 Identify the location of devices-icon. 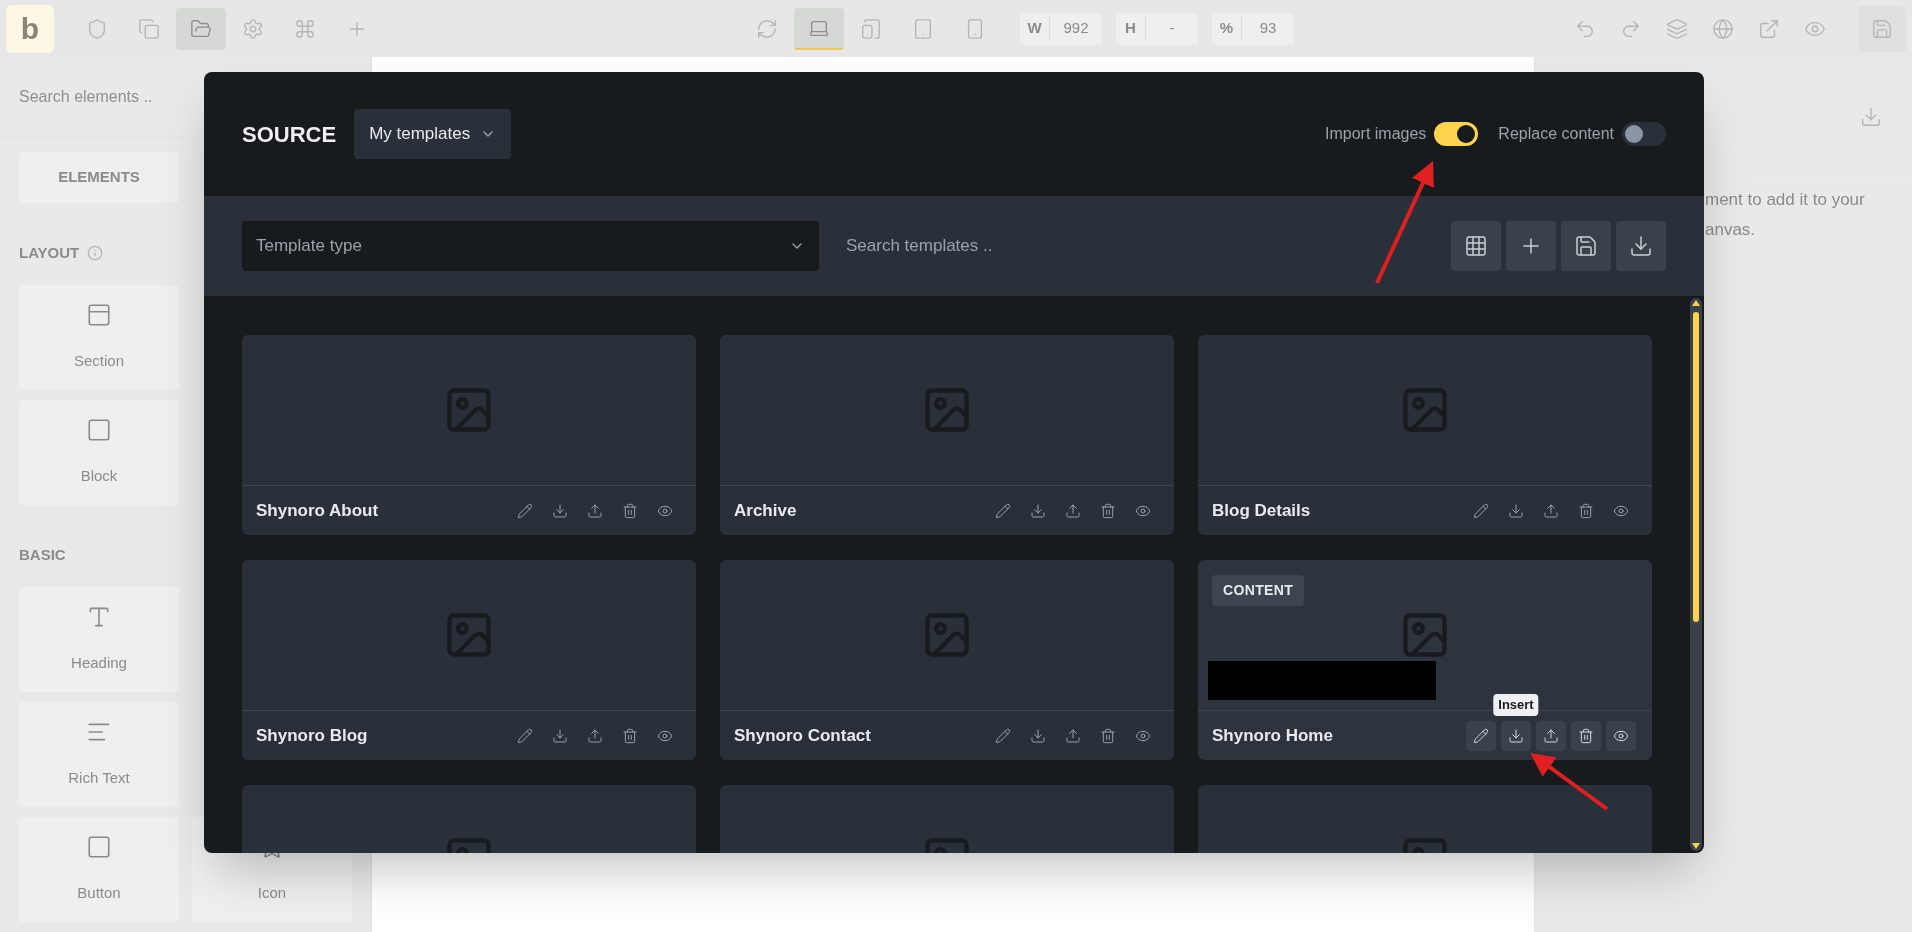
(871, 28).